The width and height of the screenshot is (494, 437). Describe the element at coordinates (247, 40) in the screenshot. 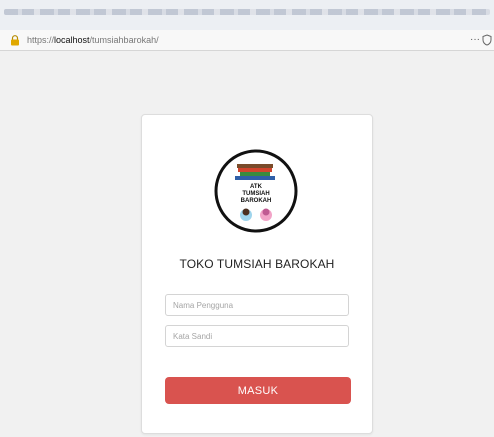

I see `address-bar: https:// localhost /tumsiahbarokah/ ···` at that location.